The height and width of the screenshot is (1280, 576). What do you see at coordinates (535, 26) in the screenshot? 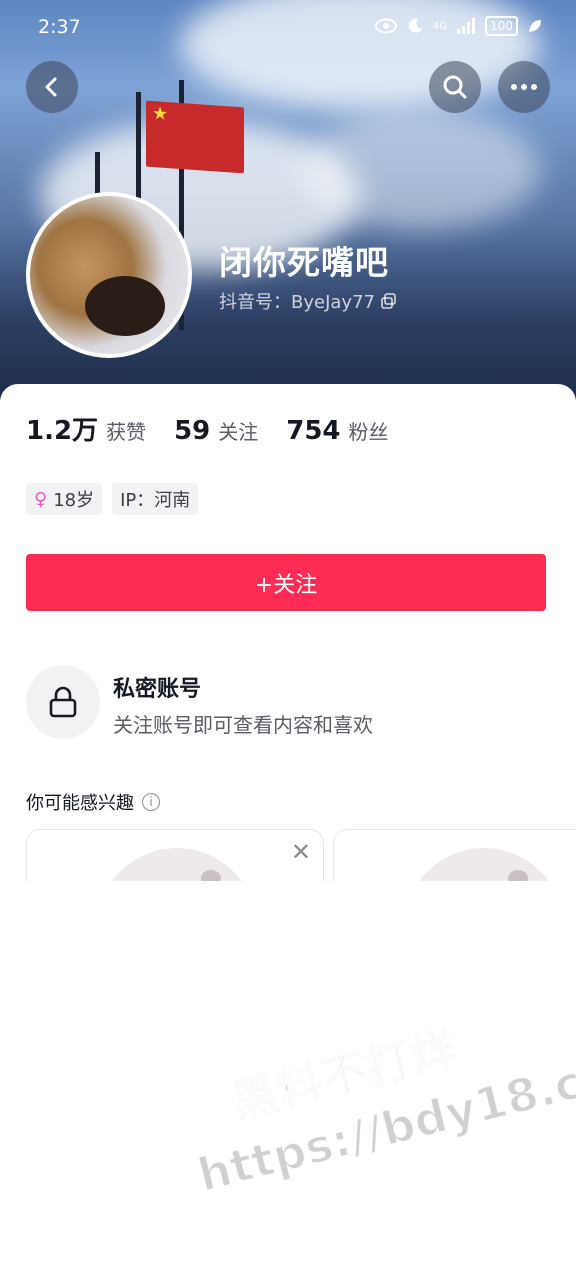
I see `leaf-icon` at bounding box center [535, 26].